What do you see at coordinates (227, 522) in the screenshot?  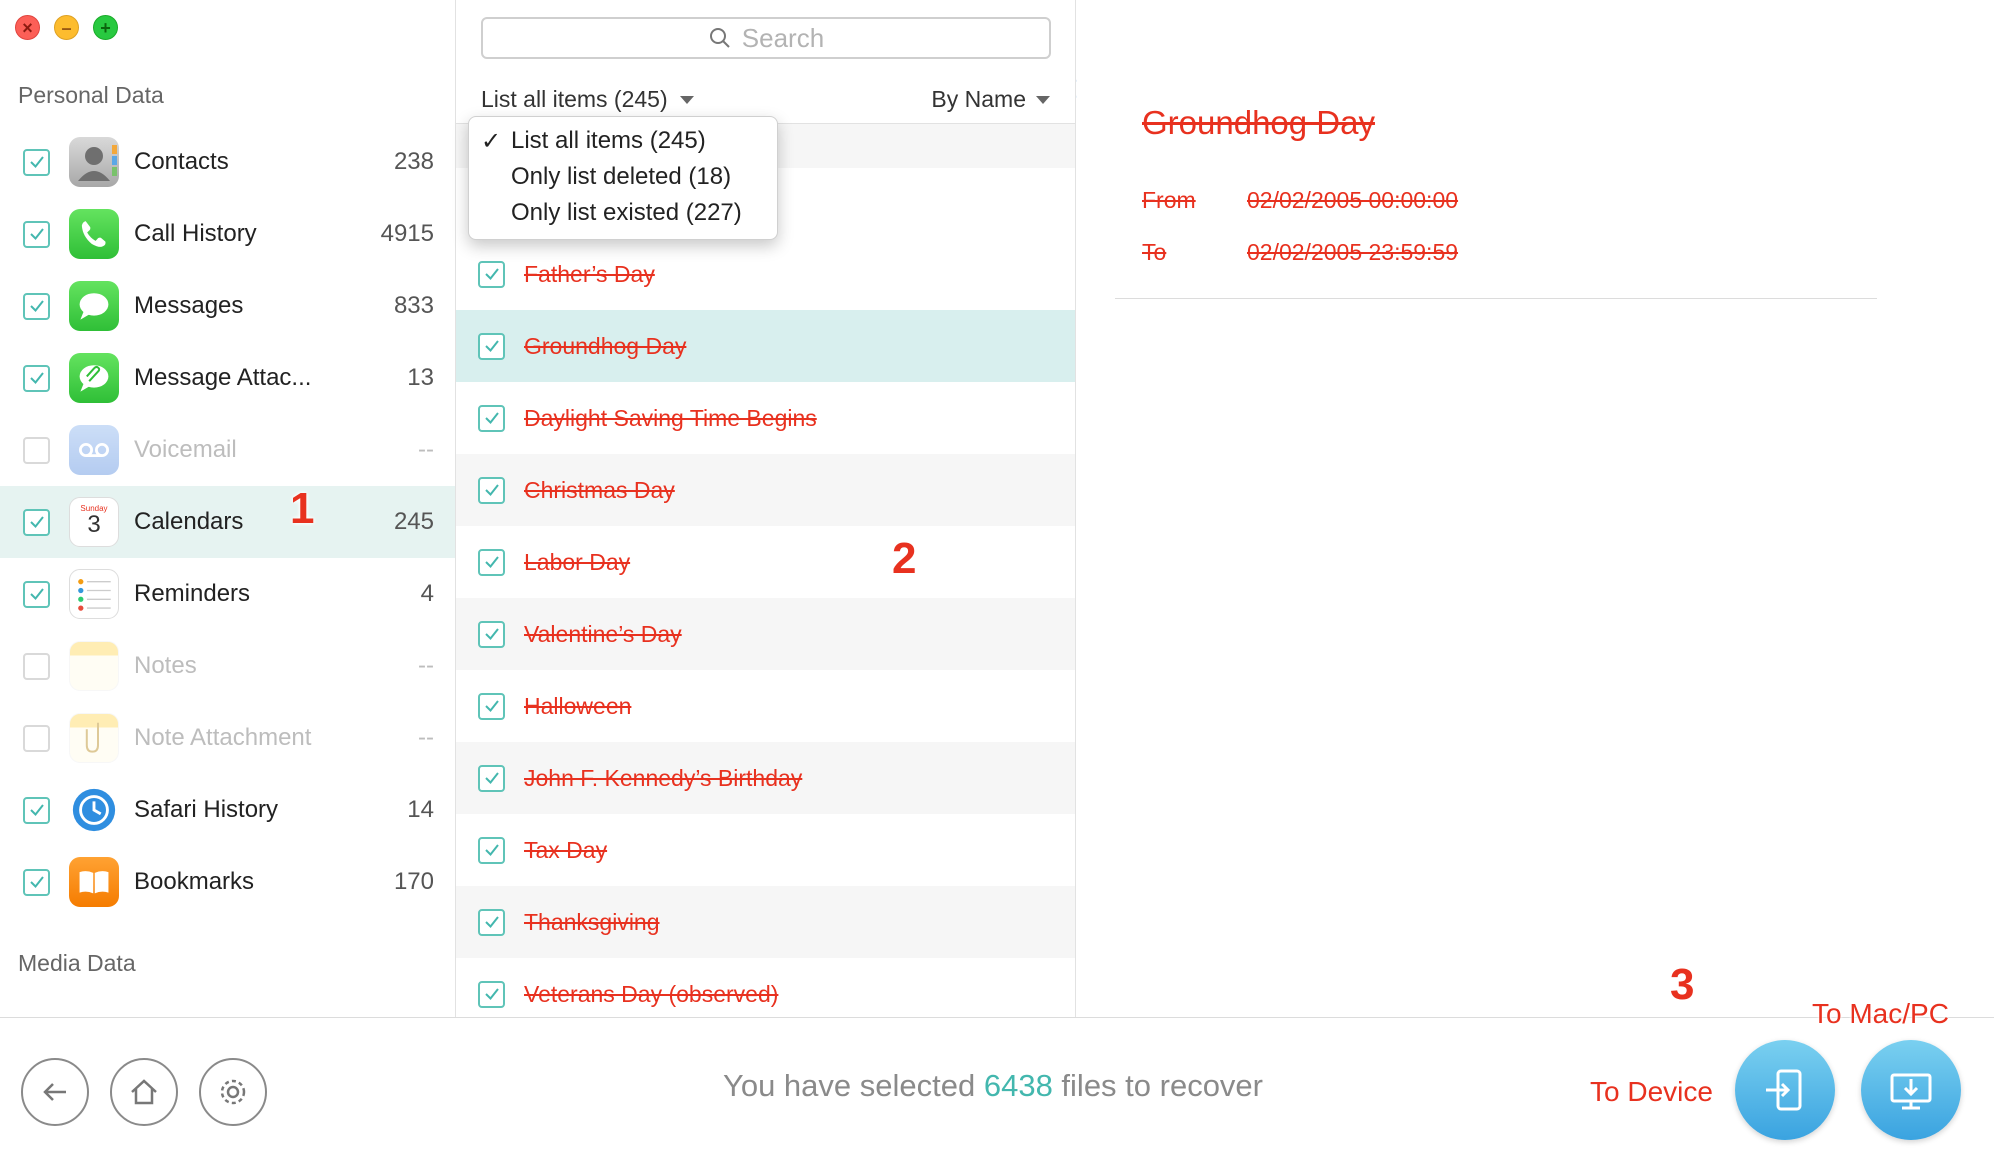 I see `sidebar-item-calendars: Sunday 3 Calendars 245` at bounding box center [227, 522].